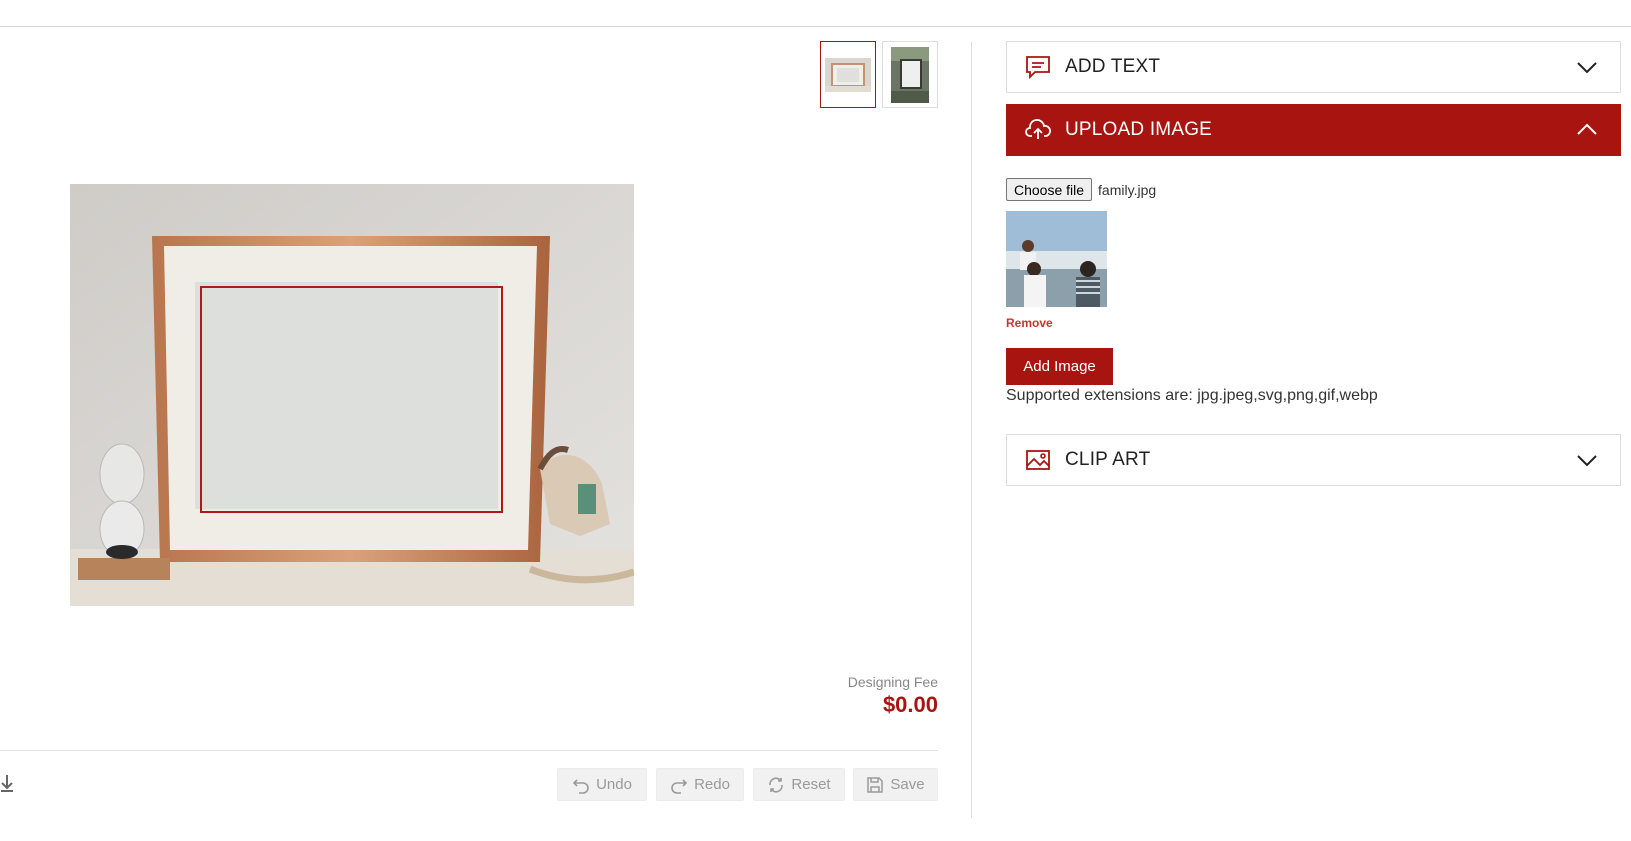 This screenshot has width=1631, height=841. I want to click on choose-file-button: Choose file, so click(1049, 189).